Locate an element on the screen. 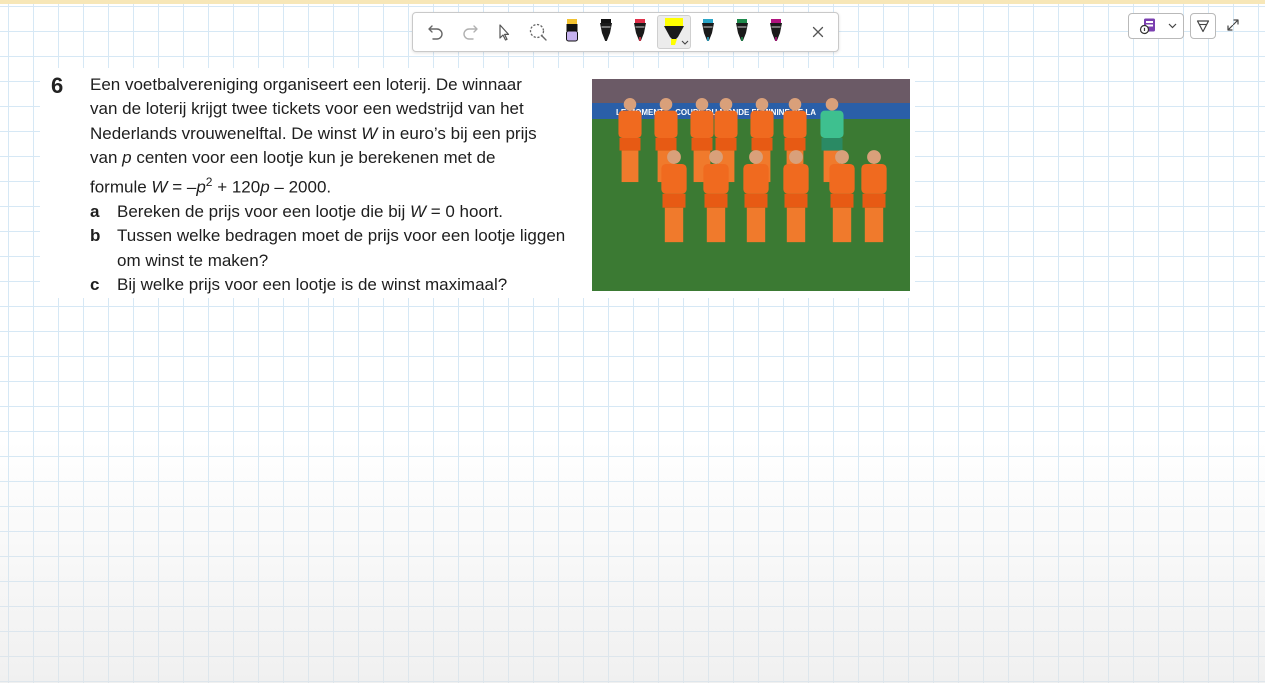 This screenshot has height=683, width=1265. formula-part: – 2000. is located at coordinates (300, 187).